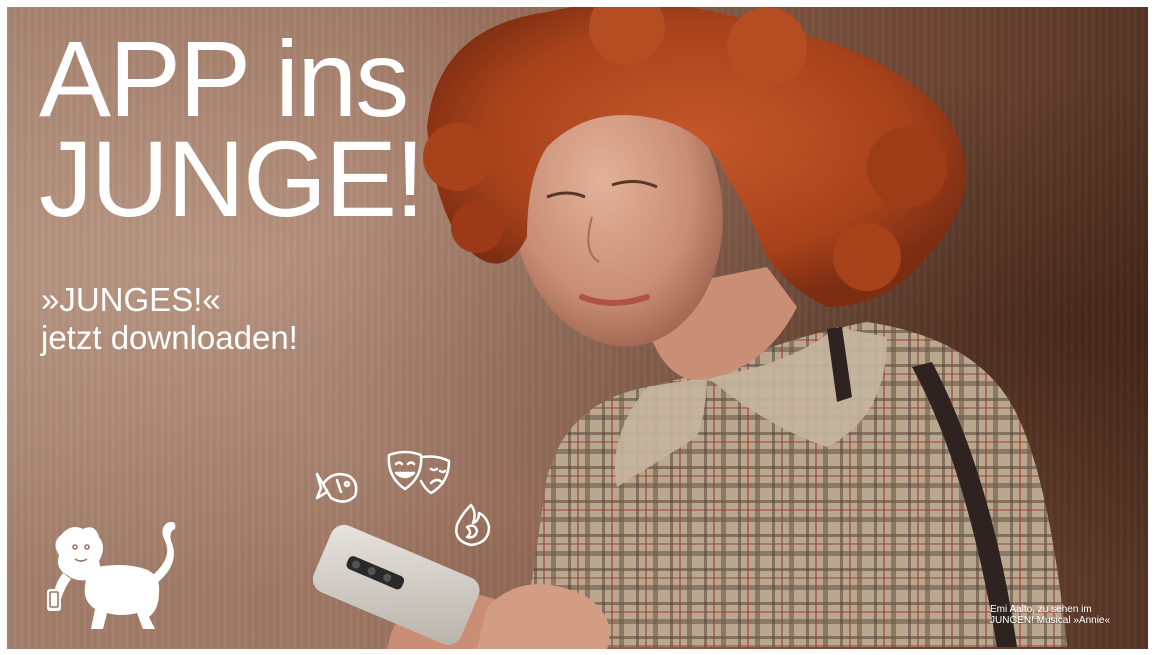 This screenshot has height=655, width=1155. I want to click on subline: »JUNGES!« jetzt downloaden!, so click(169, 319).